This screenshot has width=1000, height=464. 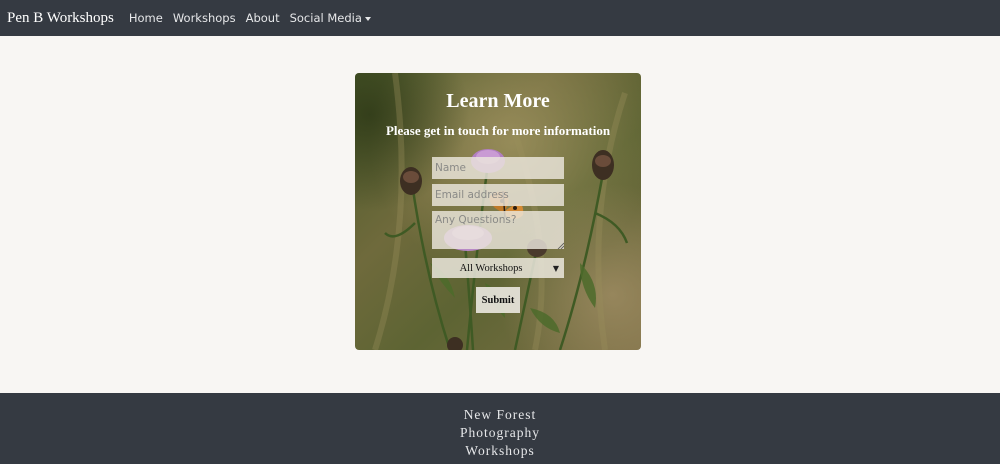 I want to click on nav-link-workshops: Workshops, so click(x=204, y=18).